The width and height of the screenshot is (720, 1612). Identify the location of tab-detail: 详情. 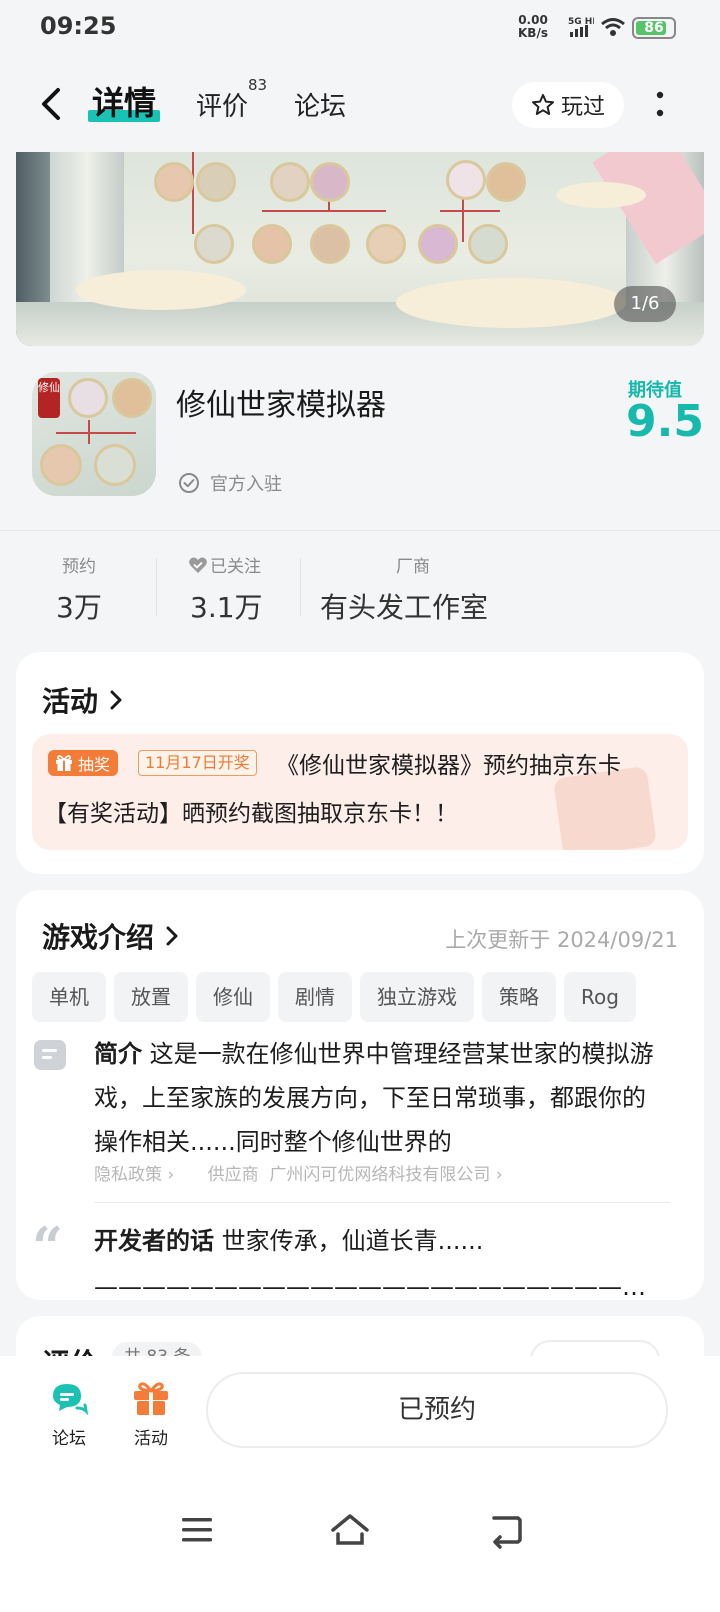
(124, 101).